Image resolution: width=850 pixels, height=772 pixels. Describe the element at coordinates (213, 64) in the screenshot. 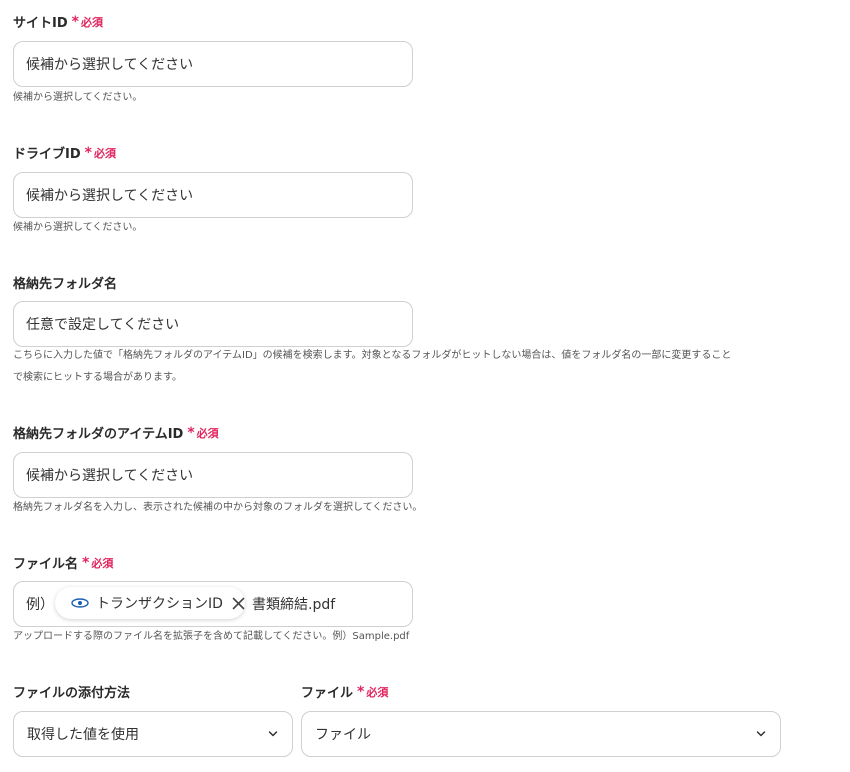

I see `site-id-input: 候補から選択してください` at that location.